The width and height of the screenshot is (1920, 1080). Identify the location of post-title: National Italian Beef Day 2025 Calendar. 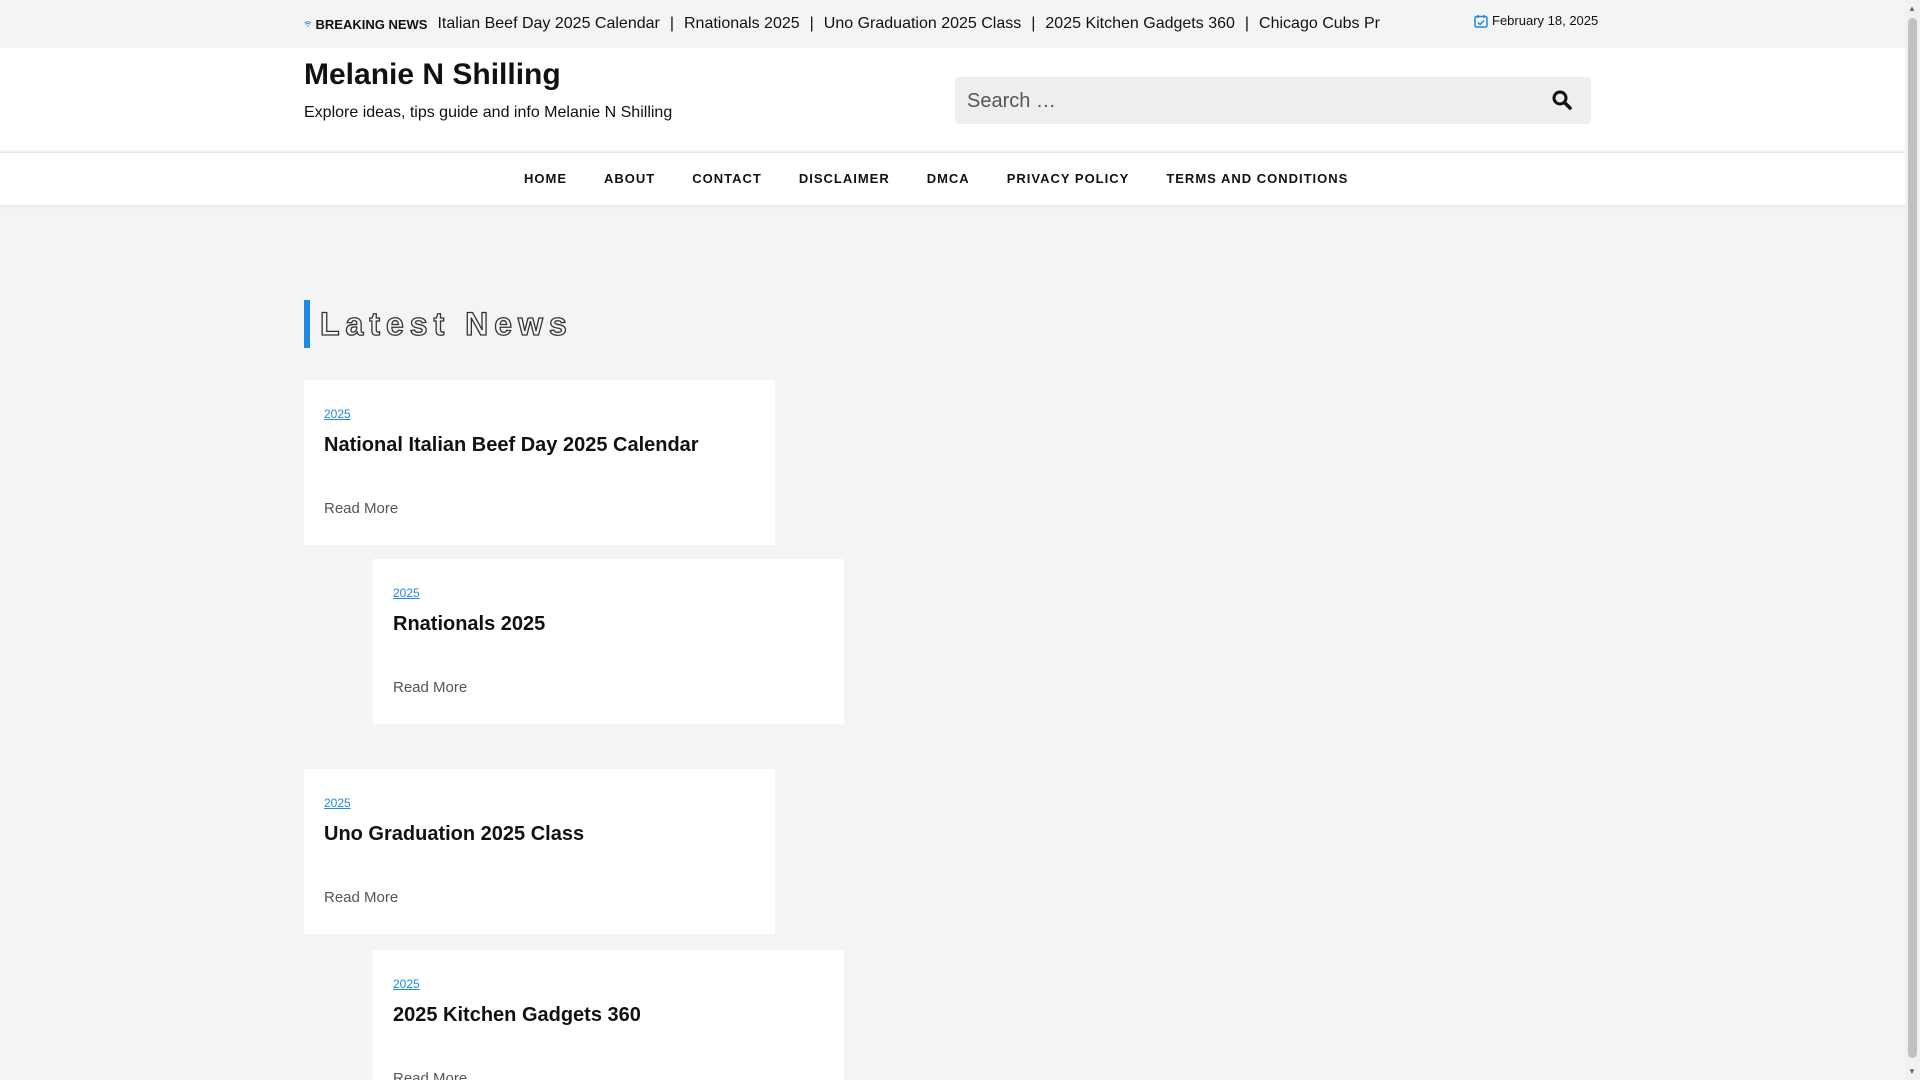
(511, 445).